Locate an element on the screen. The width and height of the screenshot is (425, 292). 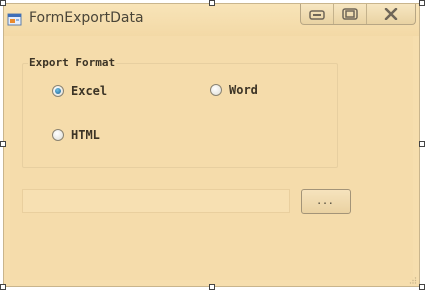
close-icon is located at coordinates (391, 14).